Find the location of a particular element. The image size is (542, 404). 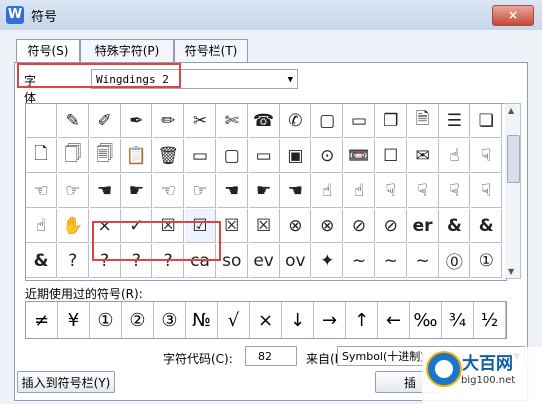

scroll-thumb is located at coordinates (513, 159).